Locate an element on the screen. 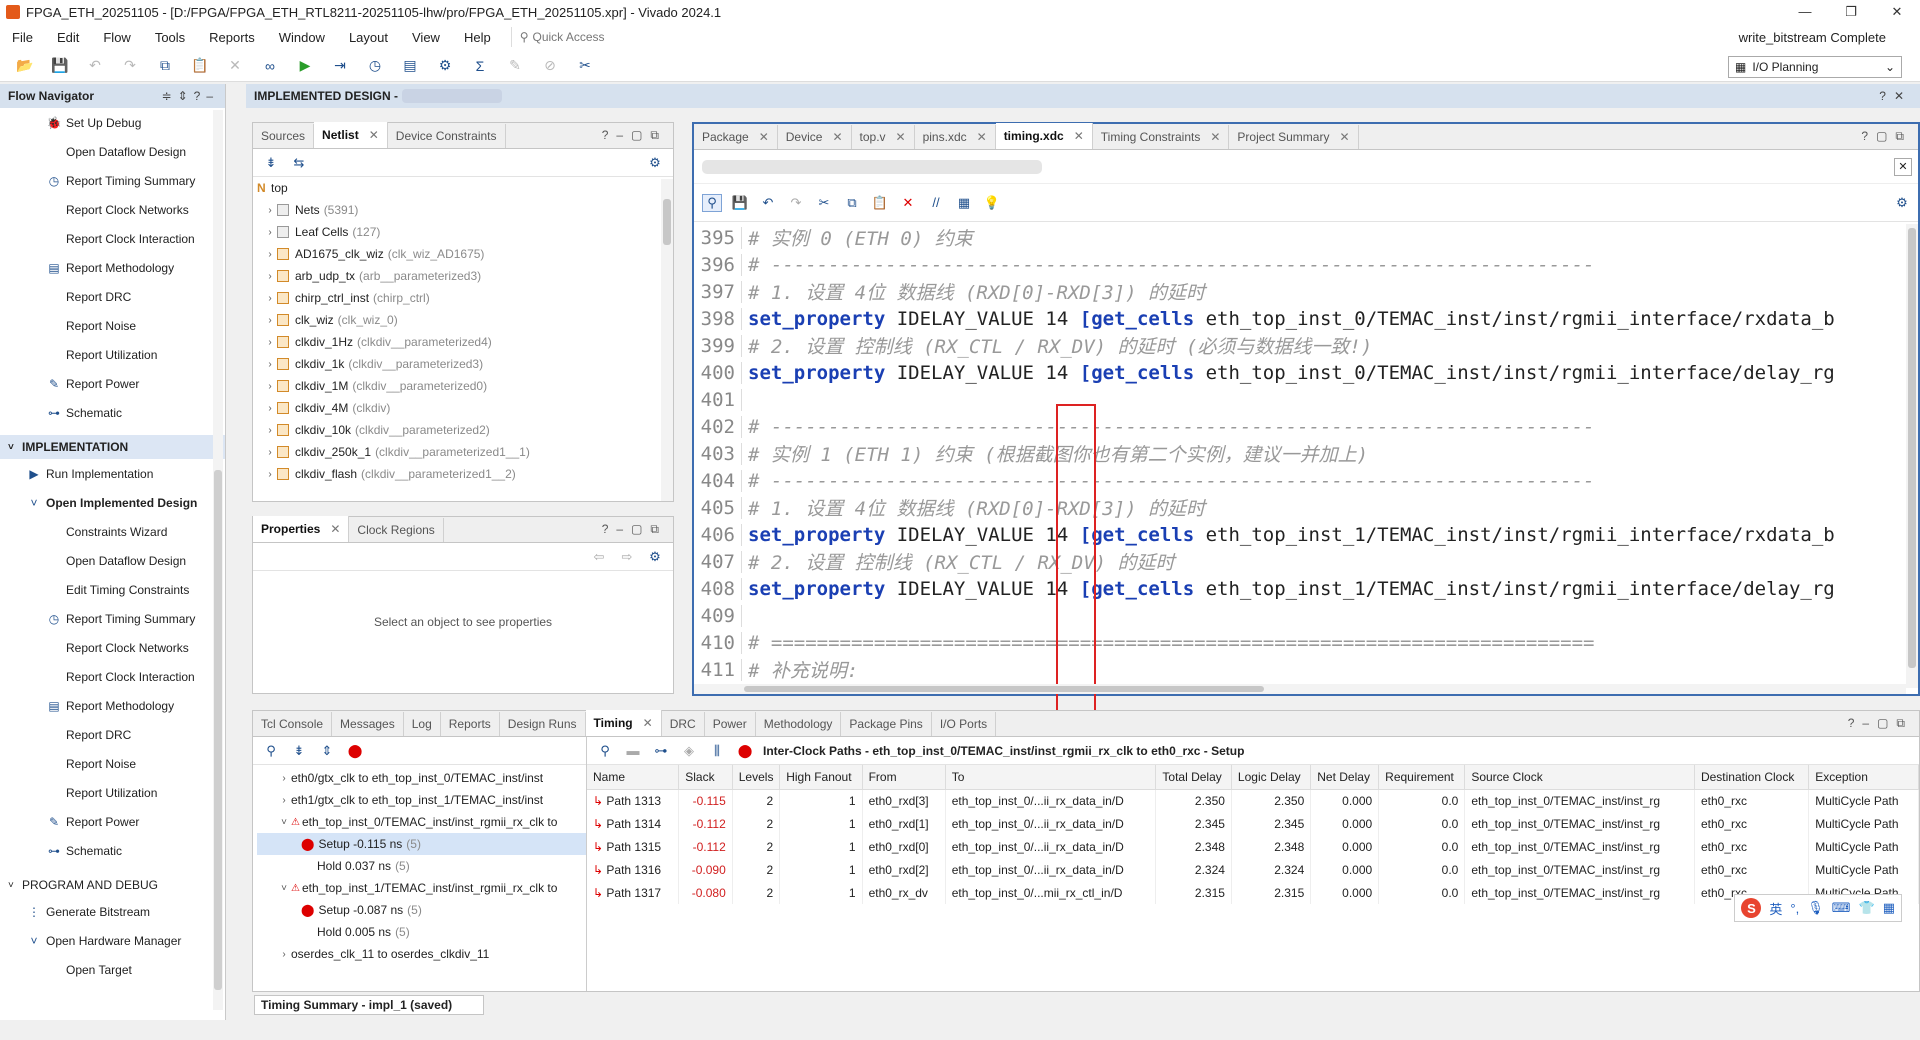  timing-summary-tab: Timing Summary - impl_1 (saved) is located at coordinates (369, 1005).